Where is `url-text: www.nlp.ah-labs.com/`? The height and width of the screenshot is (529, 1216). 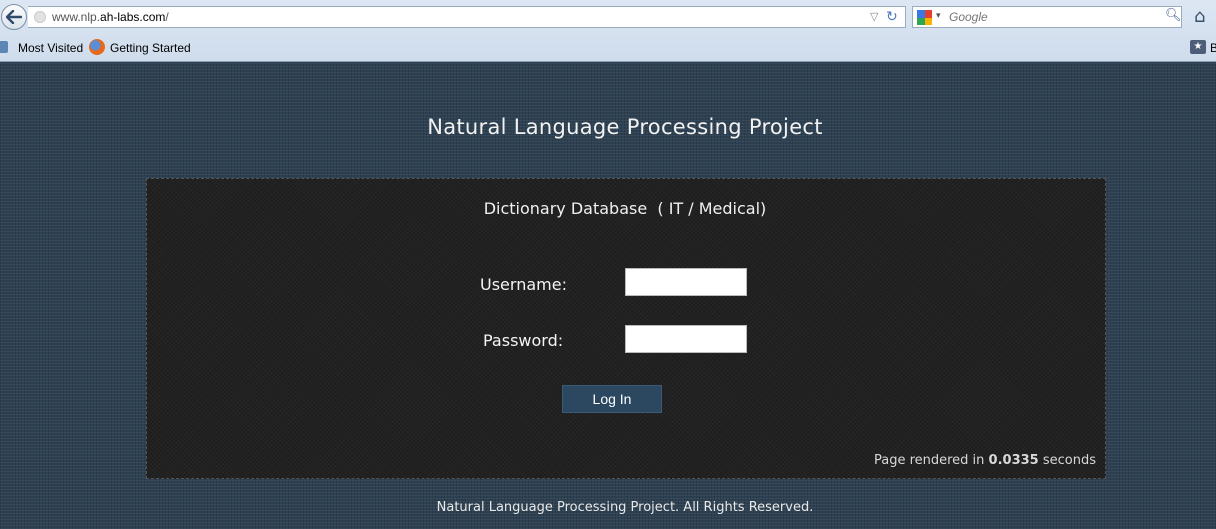 url-text: www.nlp.ah-labs.com/ is located at coordinates (110, 17).